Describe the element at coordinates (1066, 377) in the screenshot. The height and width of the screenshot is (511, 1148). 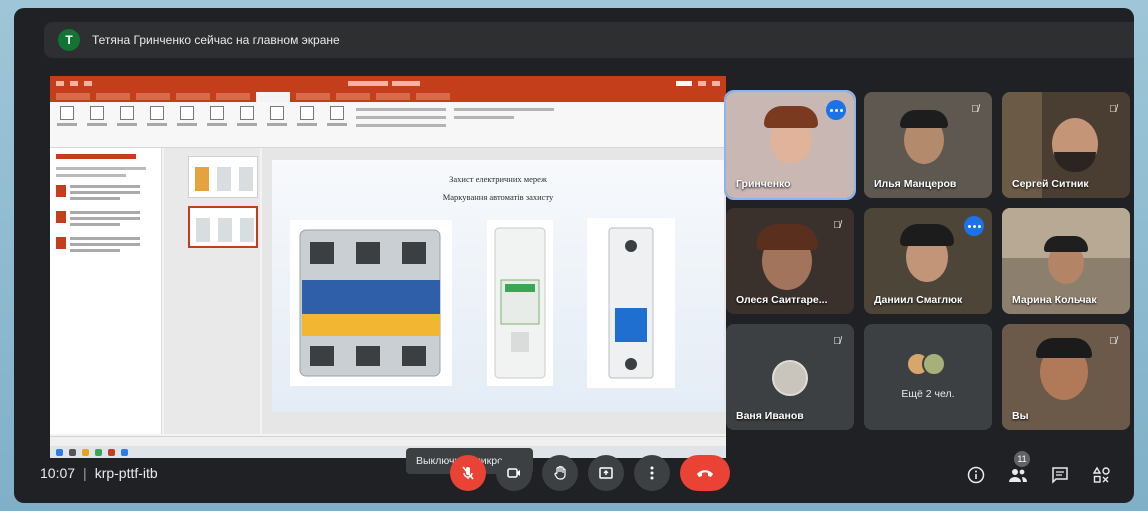
I see `participant-tile-self: 🎙̸ Вы` at that location.